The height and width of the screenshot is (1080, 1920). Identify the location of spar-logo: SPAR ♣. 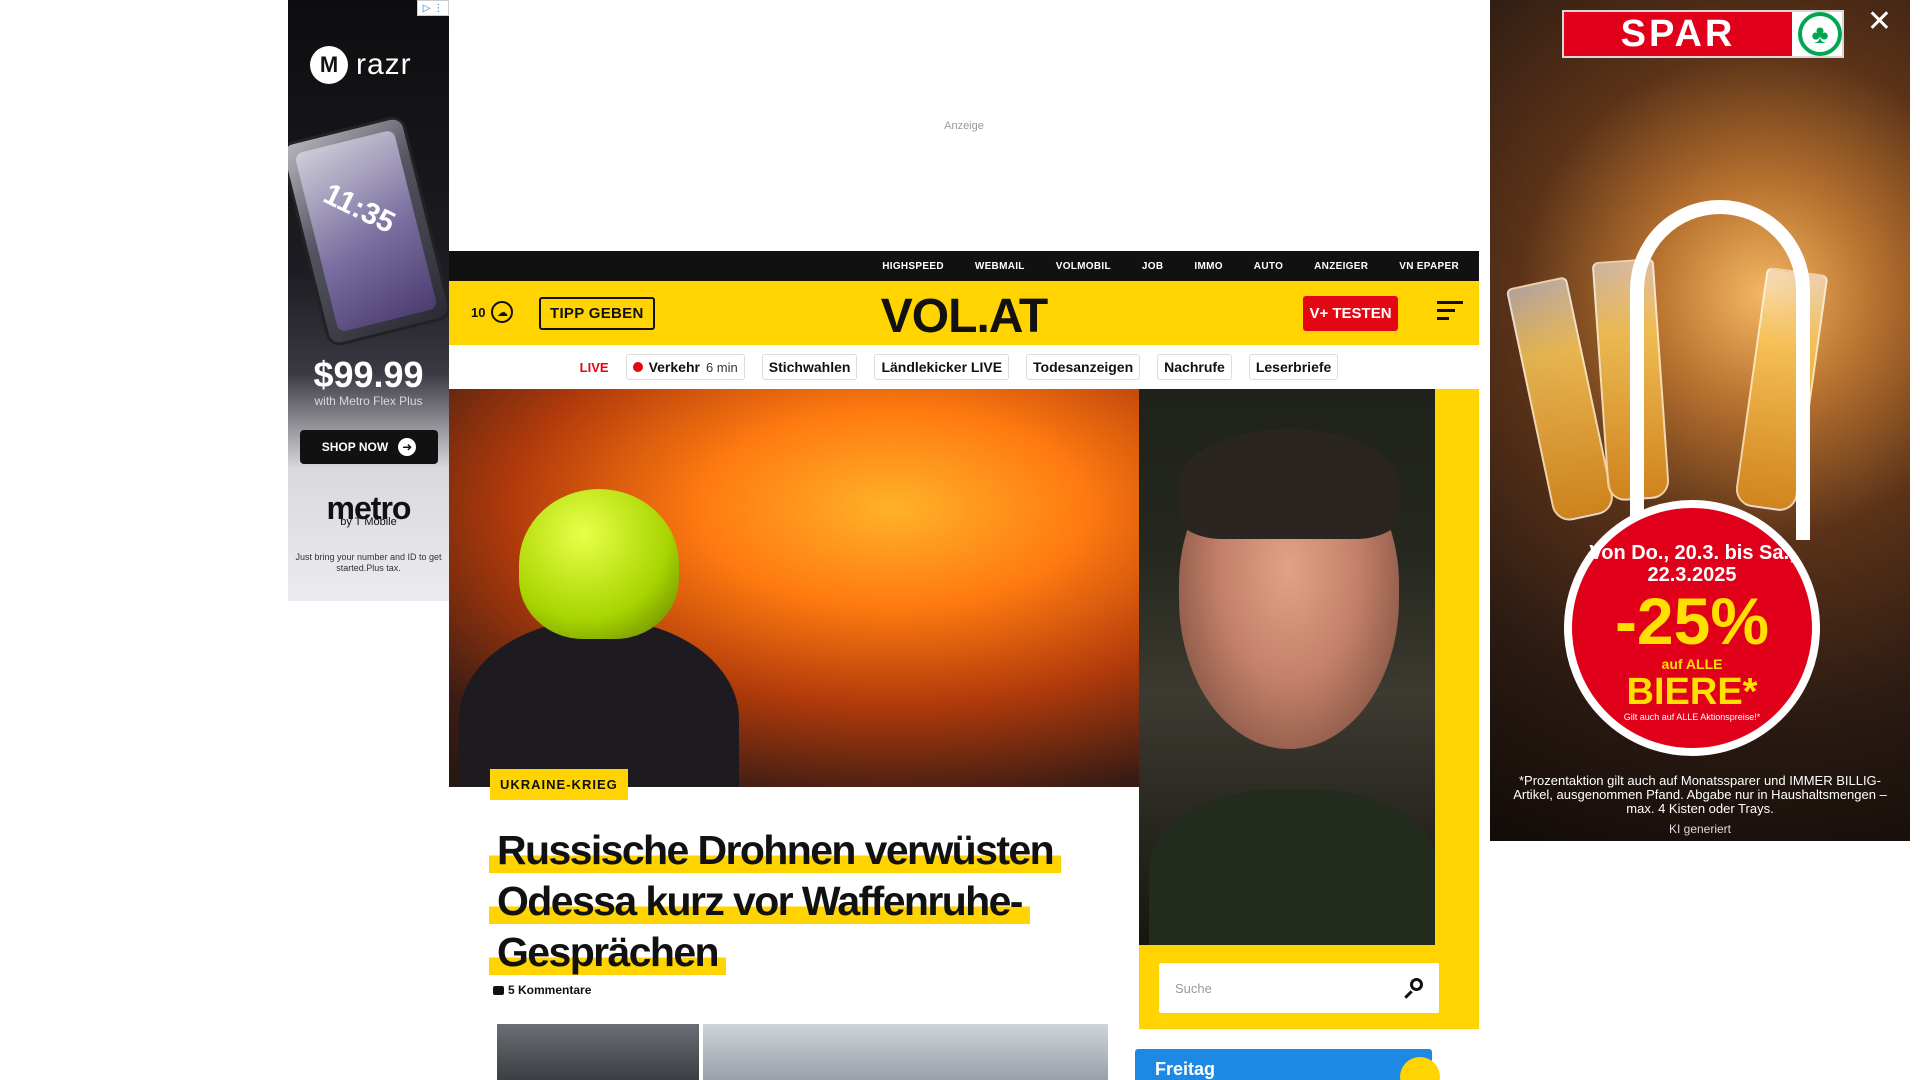
(1703, 34).